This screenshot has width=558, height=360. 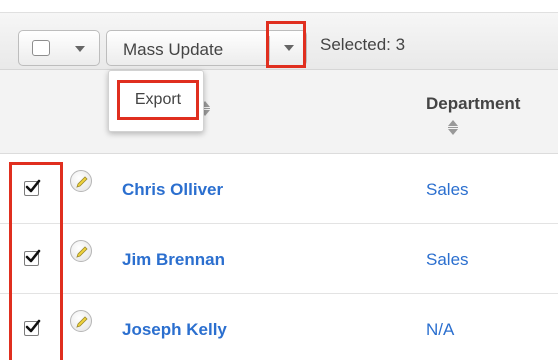 I want to click on chevron-down-icon, so click(x=80, y=49).